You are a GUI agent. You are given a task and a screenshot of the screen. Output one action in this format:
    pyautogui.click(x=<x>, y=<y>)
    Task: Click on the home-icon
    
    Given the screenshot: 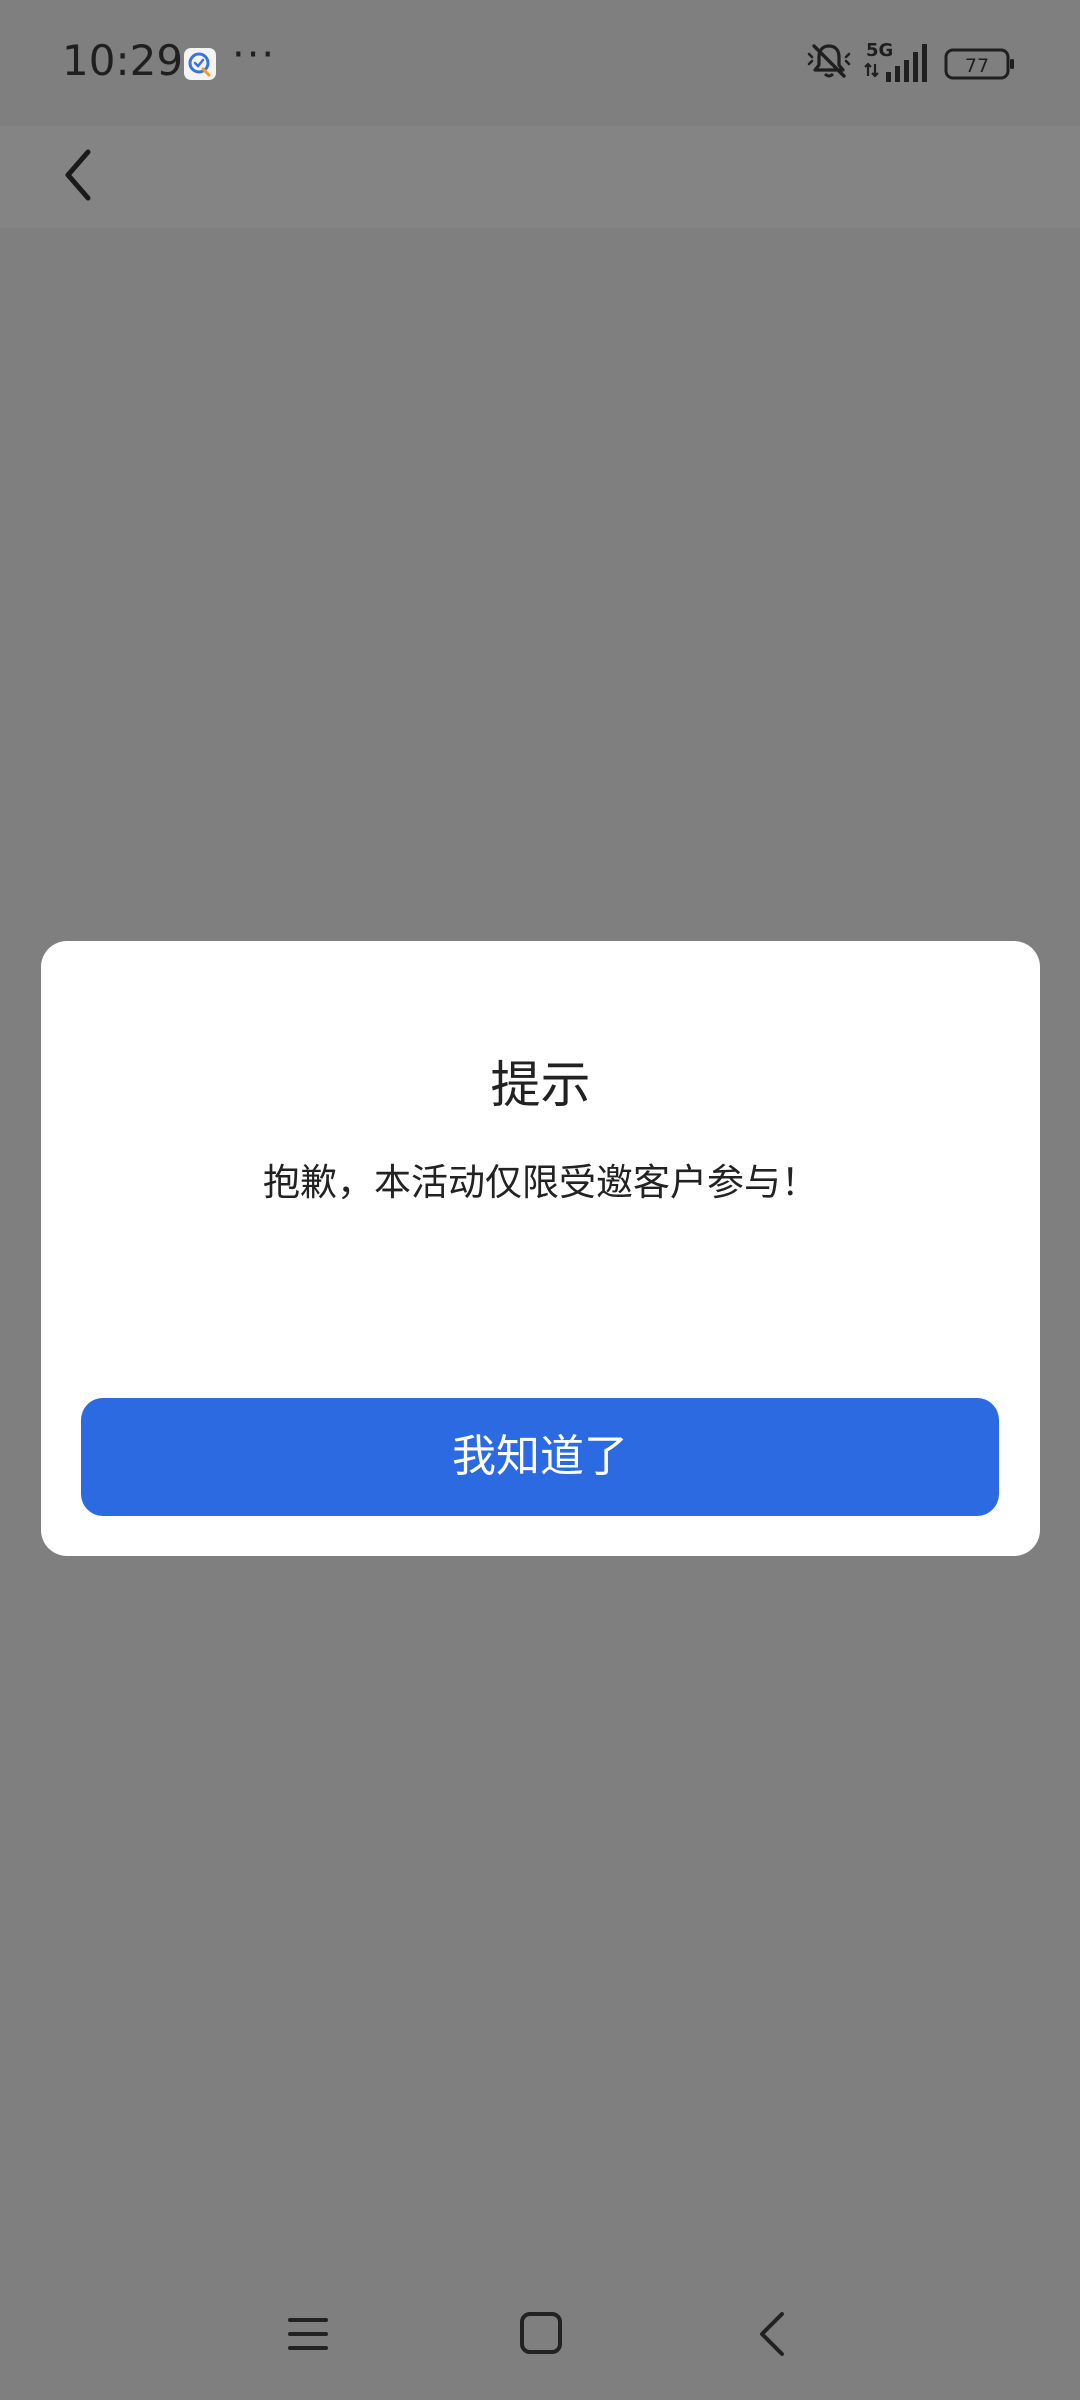 What is the action you would take?
    pyautogui.click(x=541, y=2333)
    